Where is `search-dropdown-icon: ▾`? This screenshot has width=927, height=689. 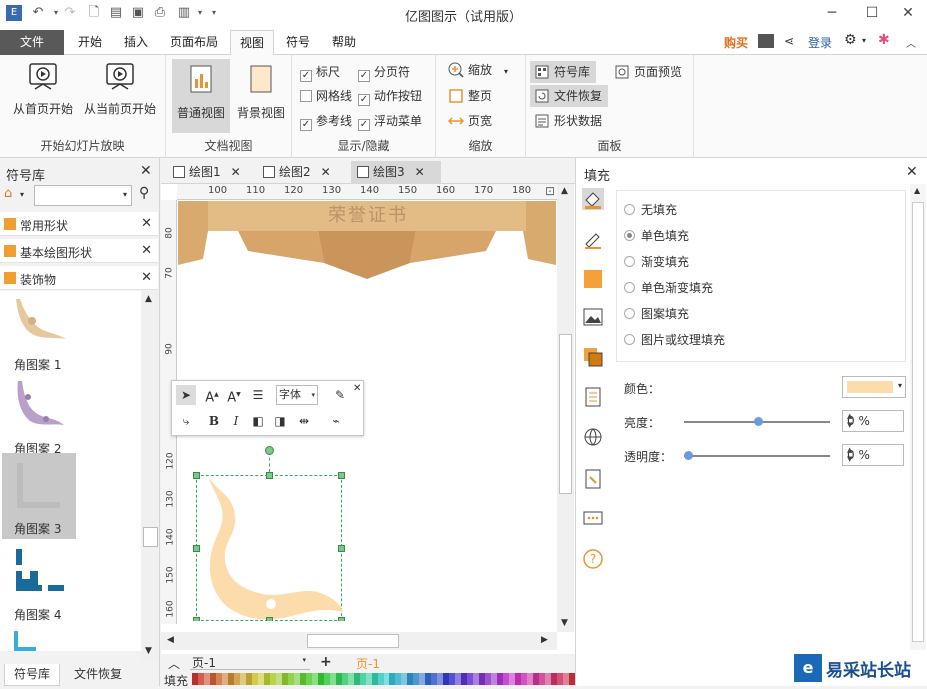
search-dropdown-icon: ▾ is located at coordinates (125, 194).